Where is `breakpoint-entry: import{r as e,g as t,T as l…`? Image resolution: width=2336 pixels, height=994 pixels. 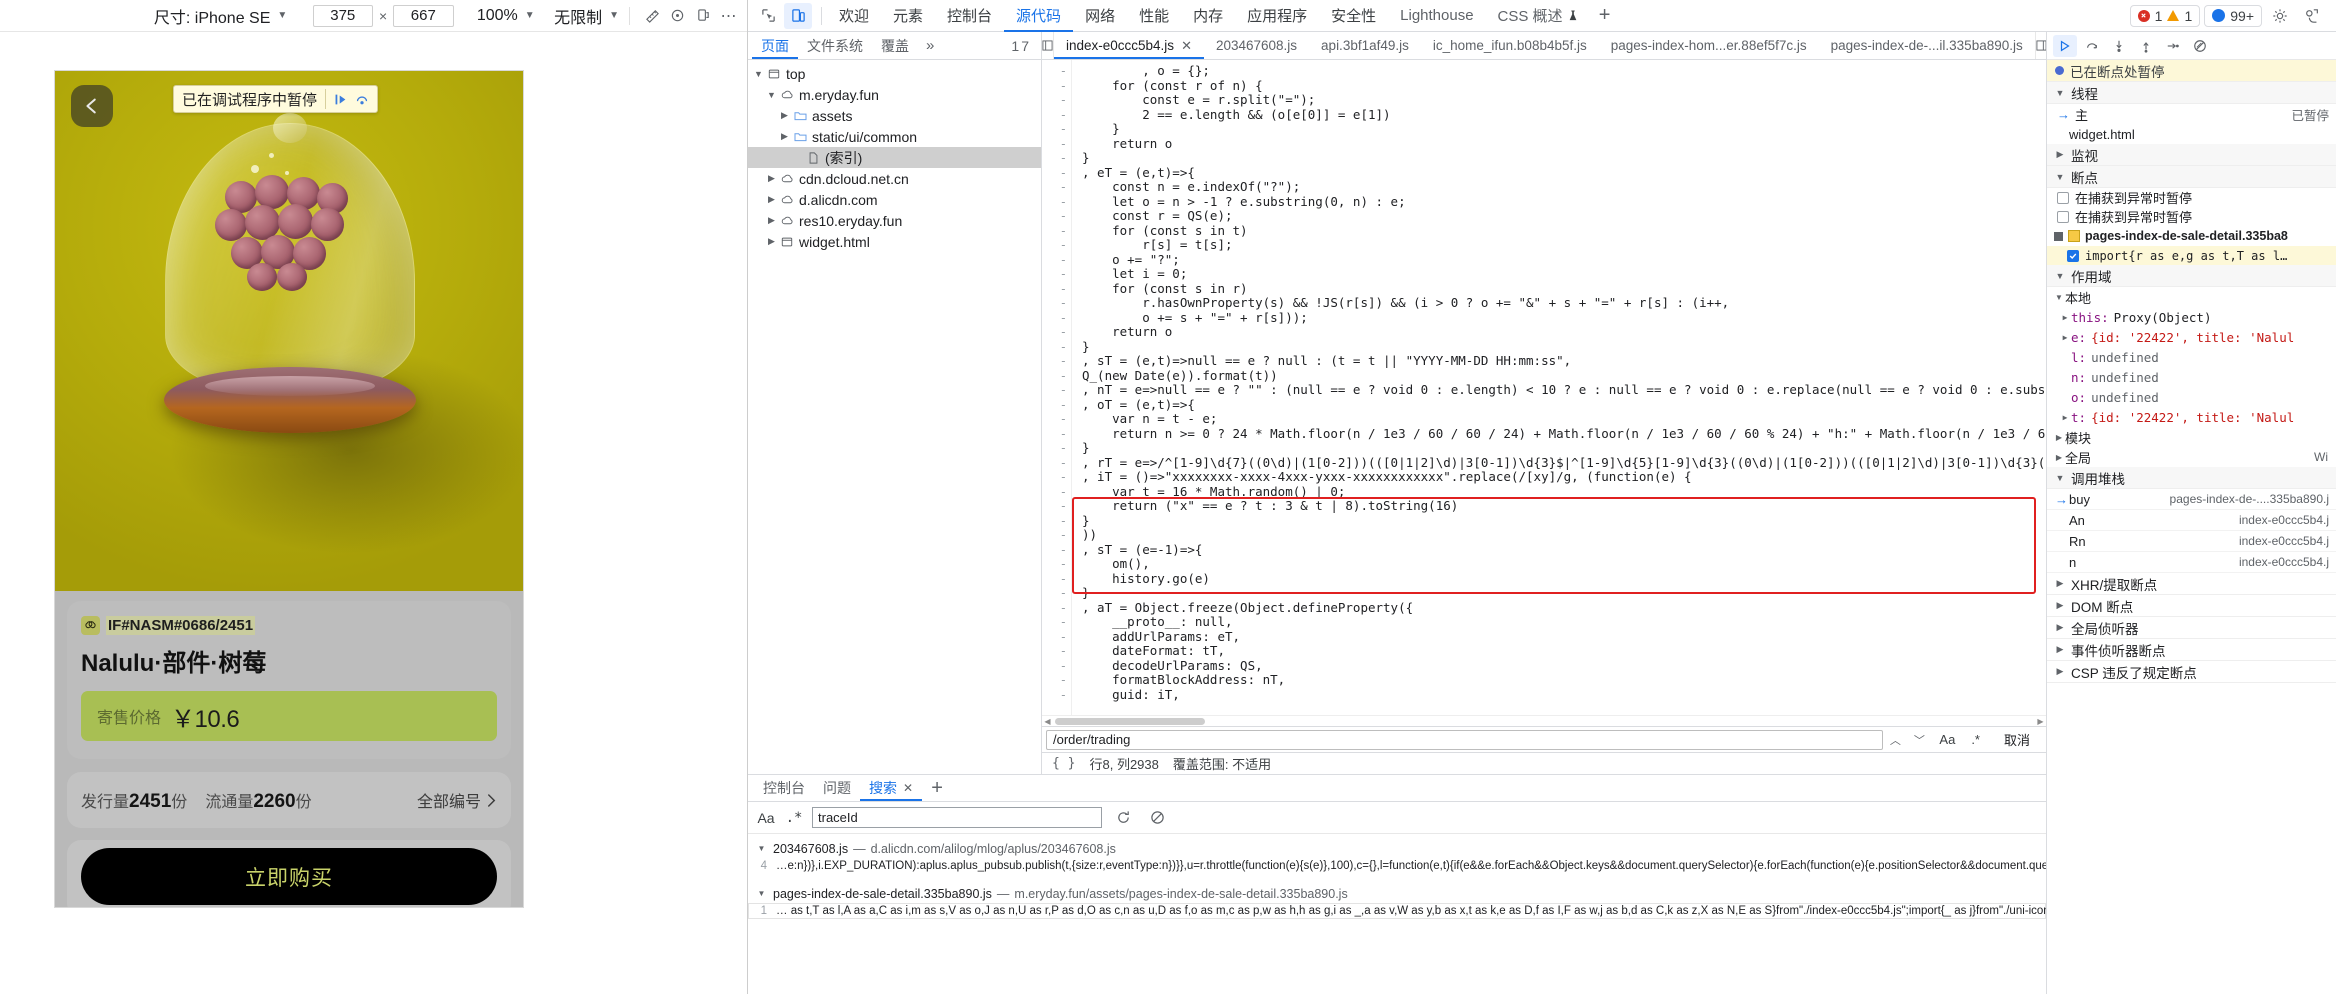 breakpoint-entry: import{r as e,g as t,T as l… is located at coordinates (2191, 255).